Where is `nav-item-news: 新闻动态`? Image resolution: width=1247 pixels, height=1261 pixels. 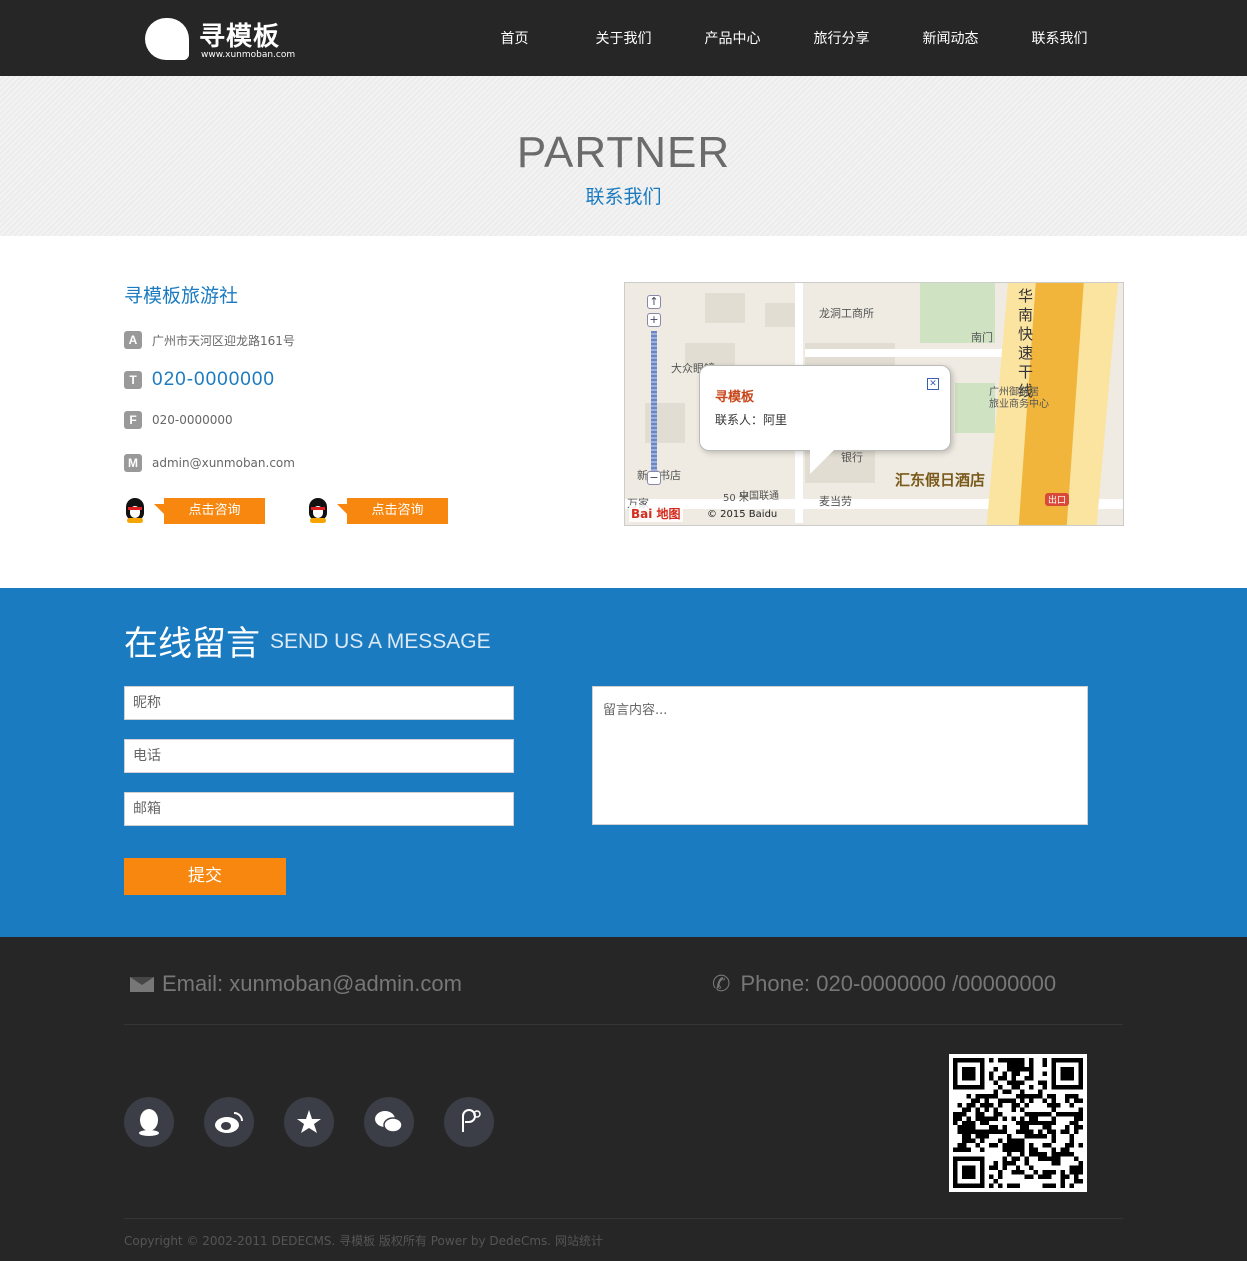
nav-item-news: 新闻动态 is located at coordinates (950, 38).